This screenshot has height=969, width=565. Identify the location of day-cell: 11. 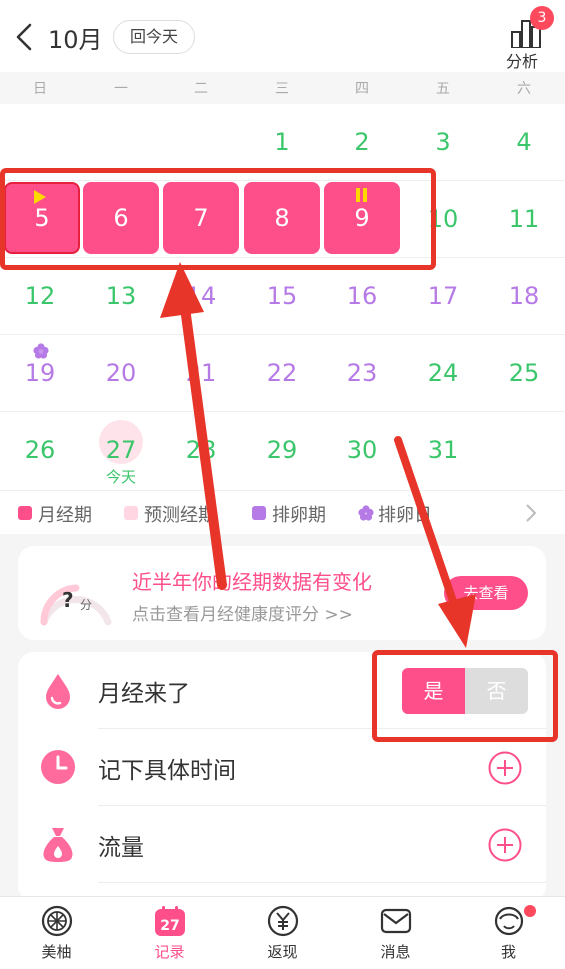
(524, 219).